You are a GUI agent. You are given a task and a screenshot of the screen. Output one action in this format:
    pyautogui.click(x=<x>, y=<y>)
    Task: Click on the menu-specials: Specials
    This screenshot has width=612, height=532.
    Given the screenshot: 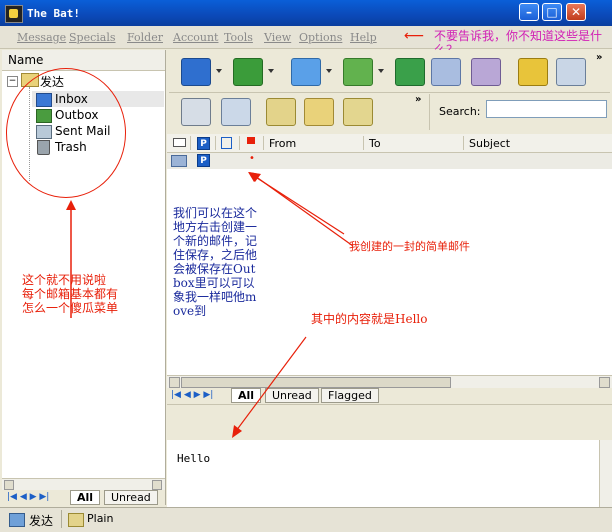 What is the action you would take?
    pyautogui.click(x=92, y=37)
    